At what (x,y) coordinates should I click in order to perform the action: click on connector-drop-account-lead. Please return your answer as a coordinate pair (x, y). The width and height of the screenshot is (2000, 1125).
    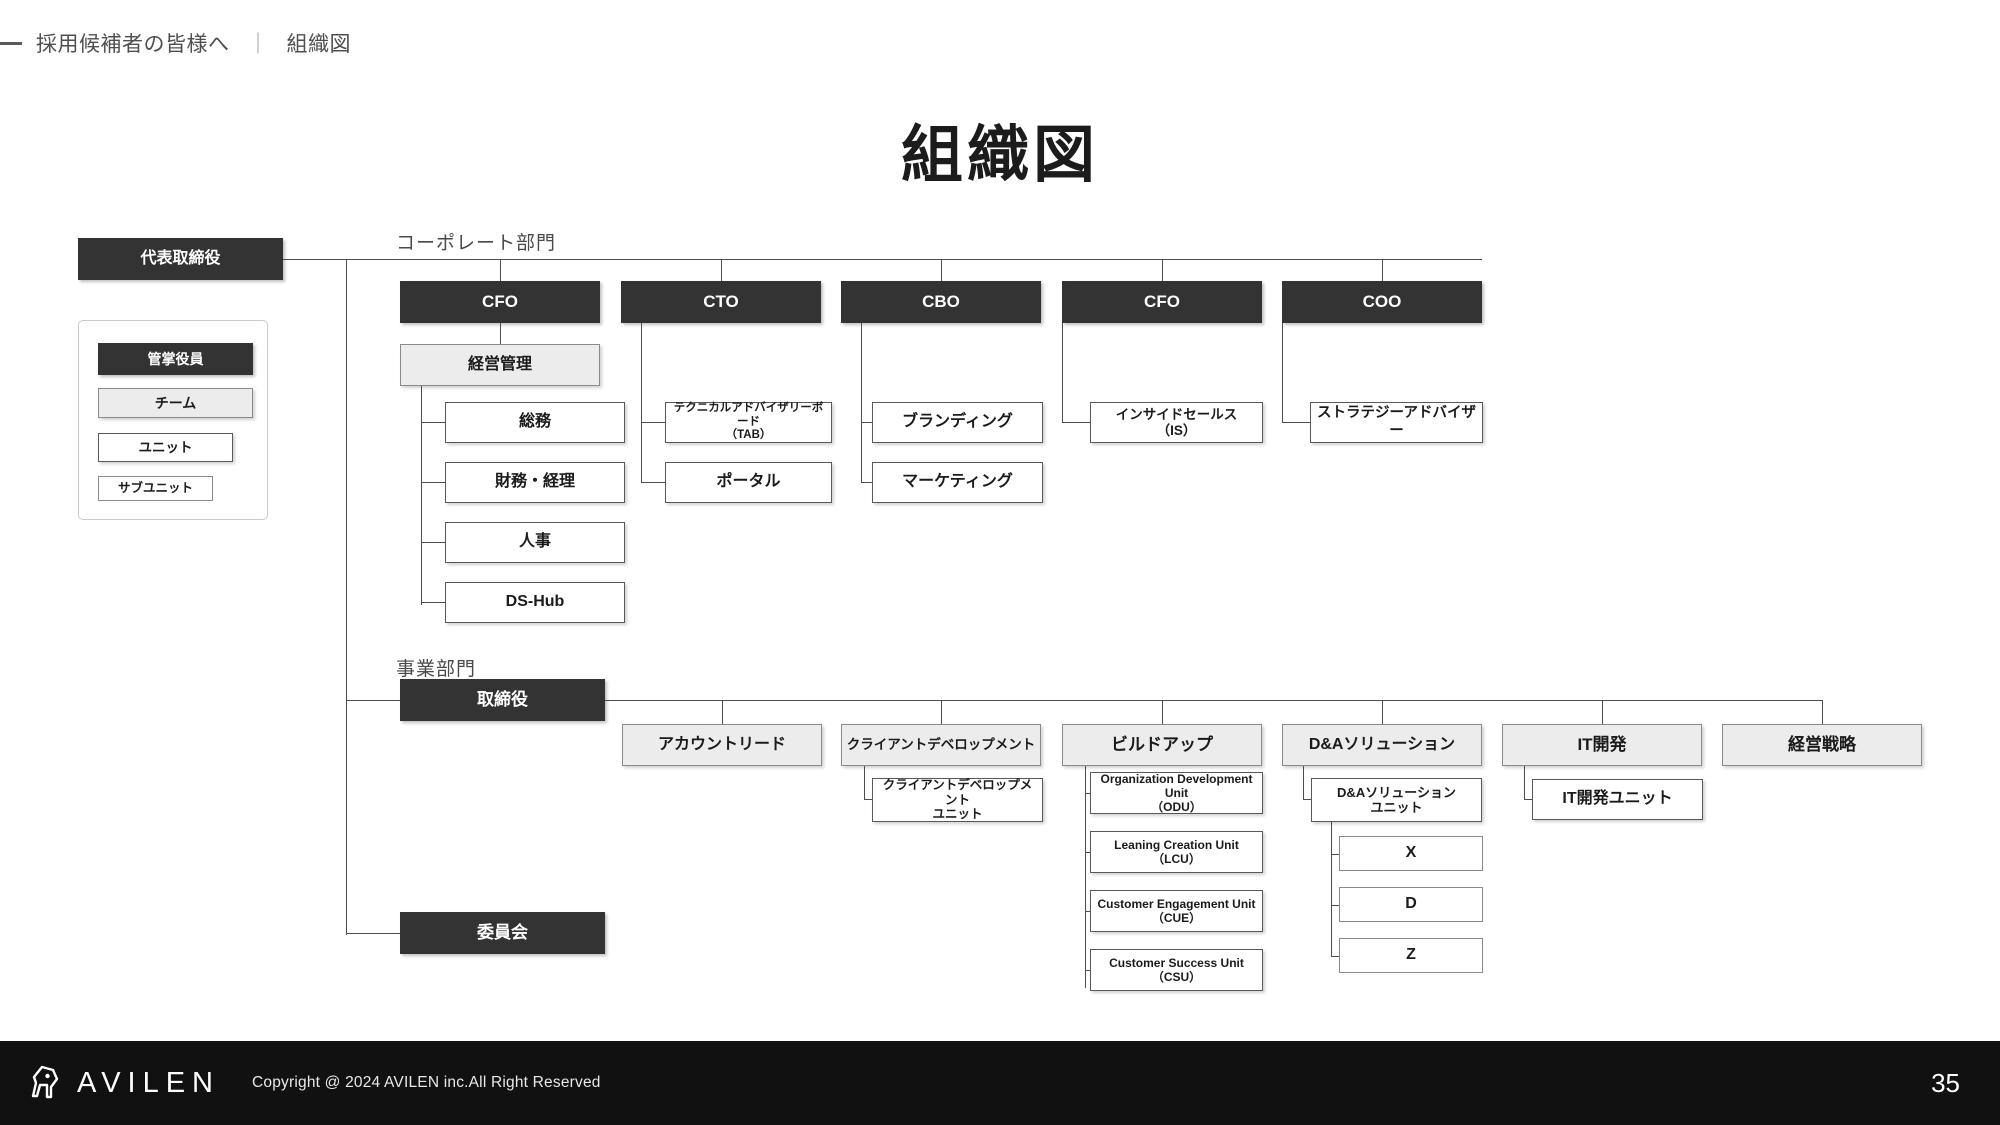
    Looking at the image, I should click on (722, 712).